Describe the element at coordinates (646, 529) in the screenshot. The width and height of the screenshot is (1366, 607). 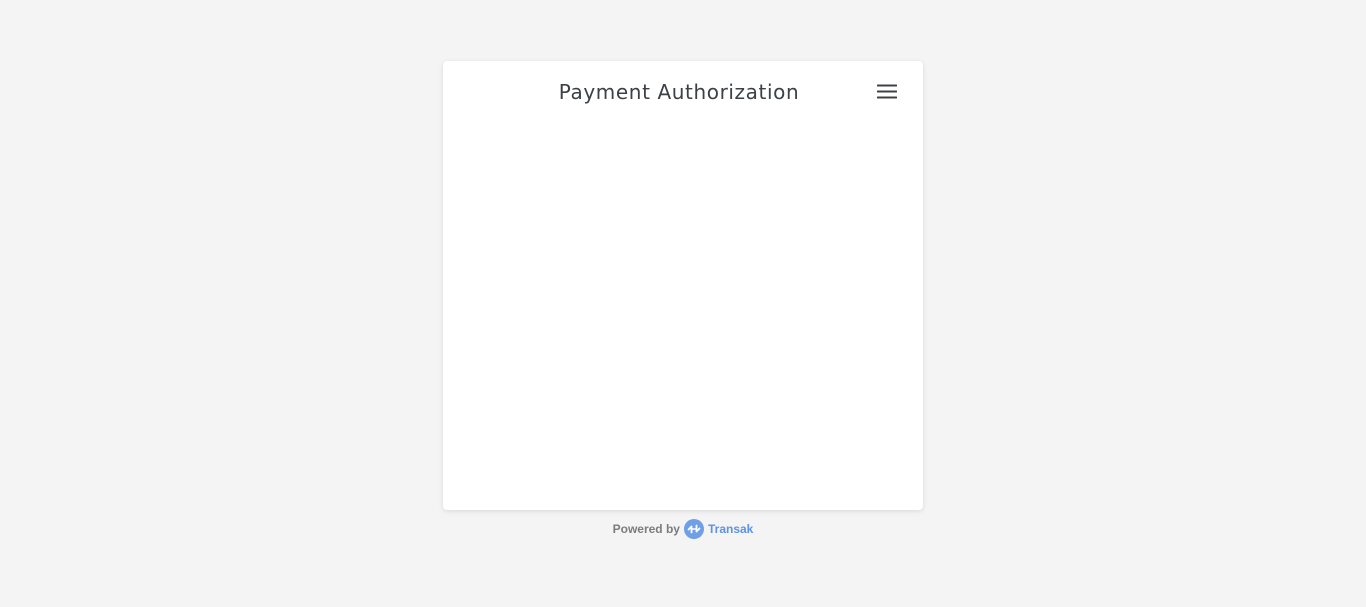
I see `powered-by-label: Powered by` at that location.